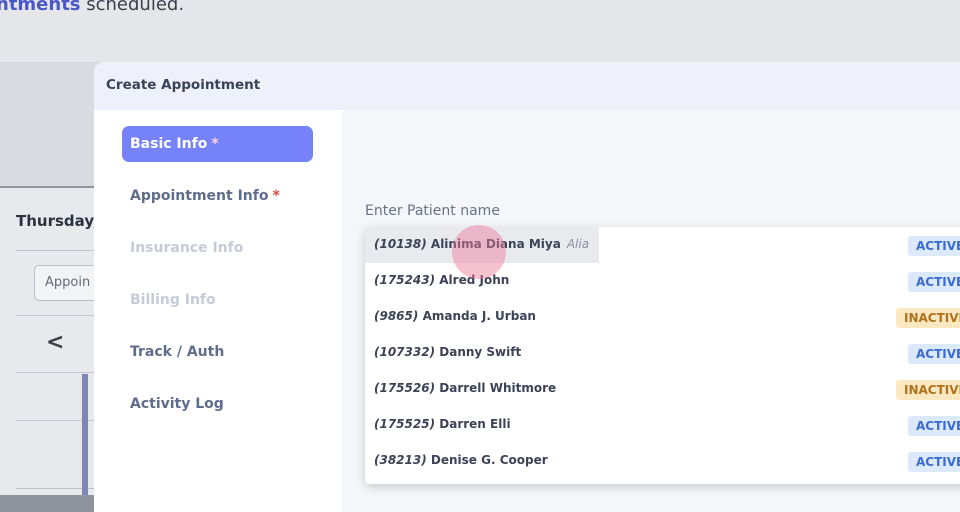 The height and width of the screenshot is (512, 960). I want to click on click-indicator, so click(479, 252).